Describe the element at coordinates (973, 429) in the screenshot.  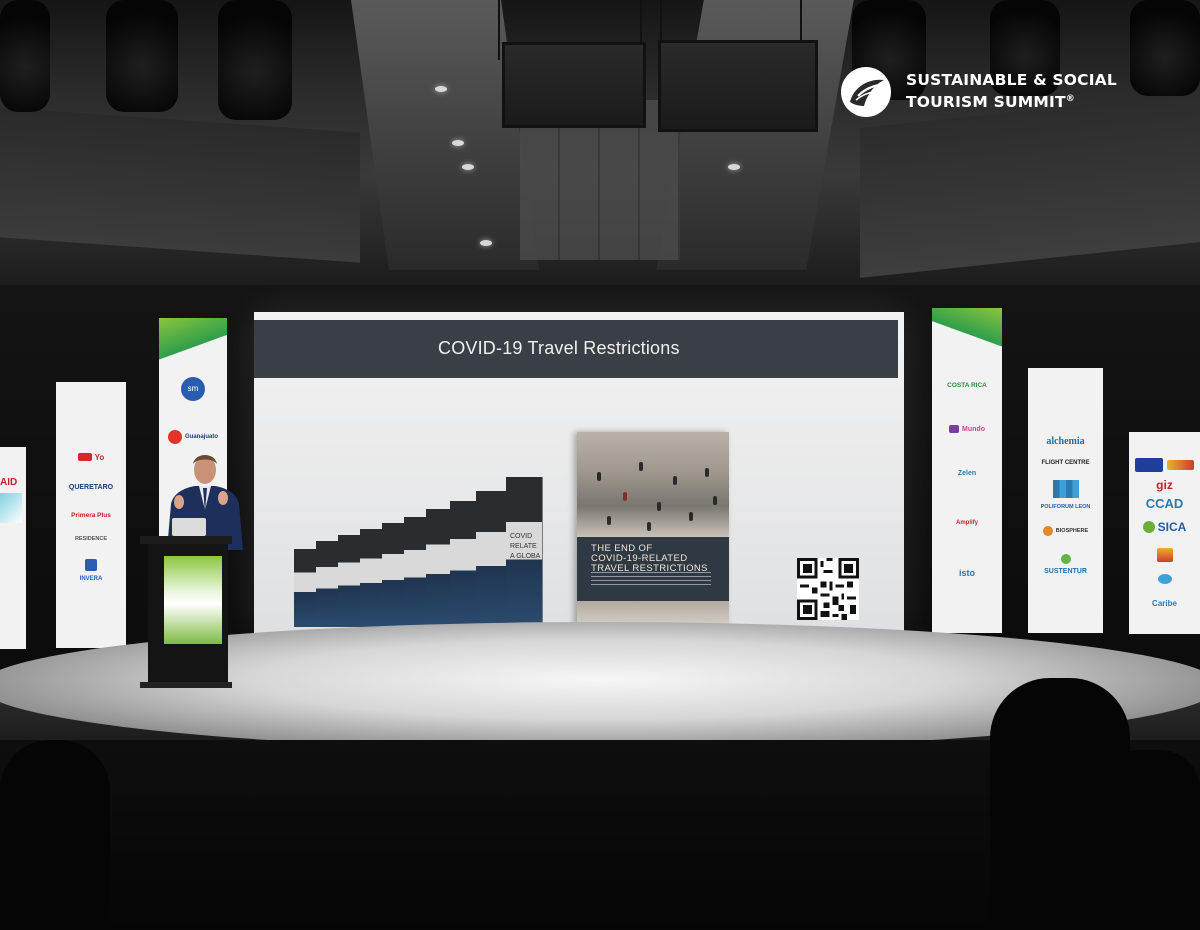
I see `sponsor-logo: Mundo` at that location.